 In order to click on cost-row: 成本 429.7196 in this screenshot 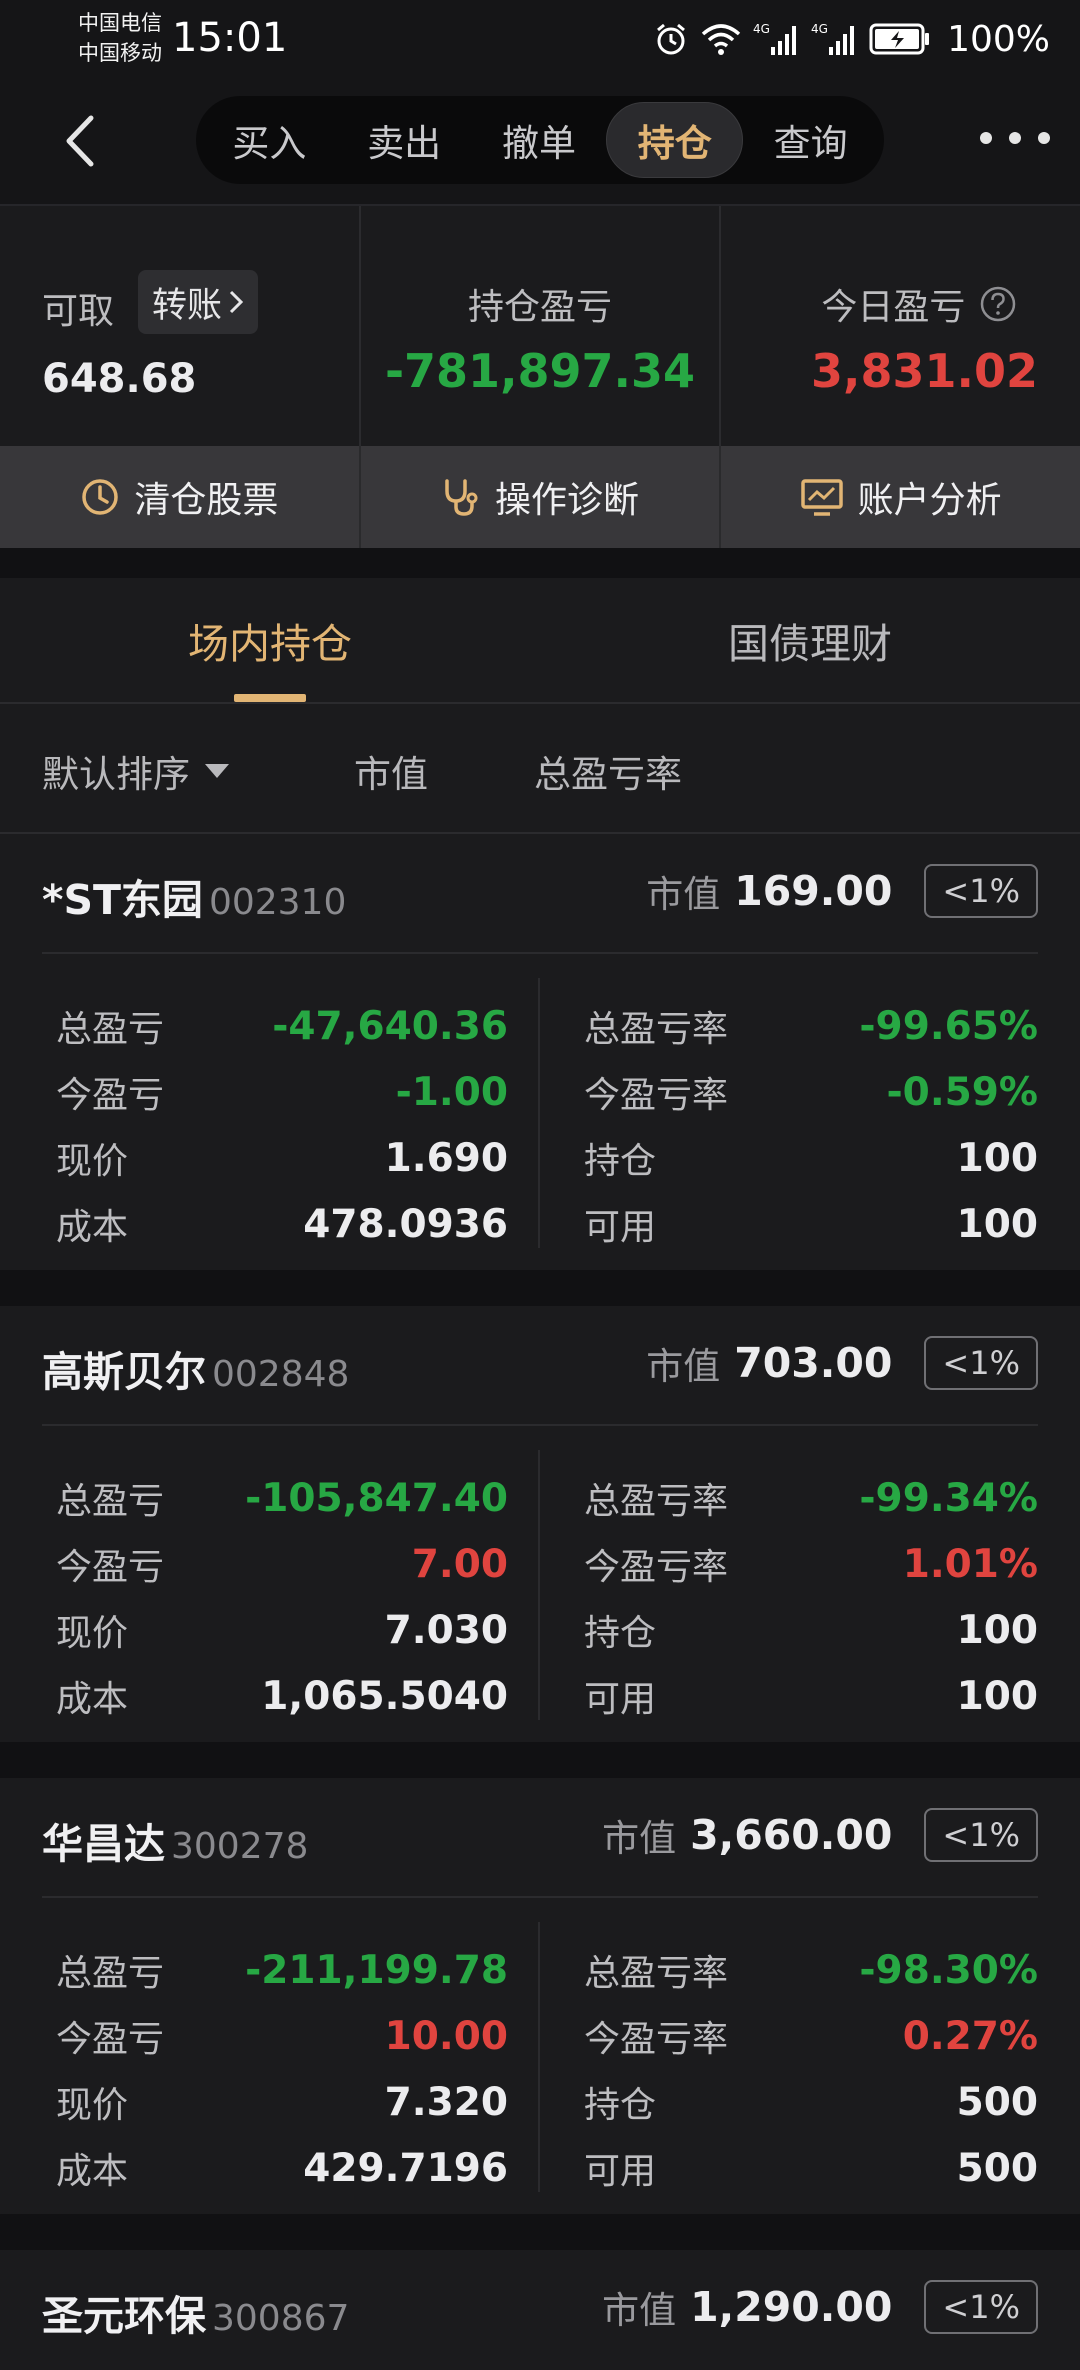, I will do `click(282, 2168)`.